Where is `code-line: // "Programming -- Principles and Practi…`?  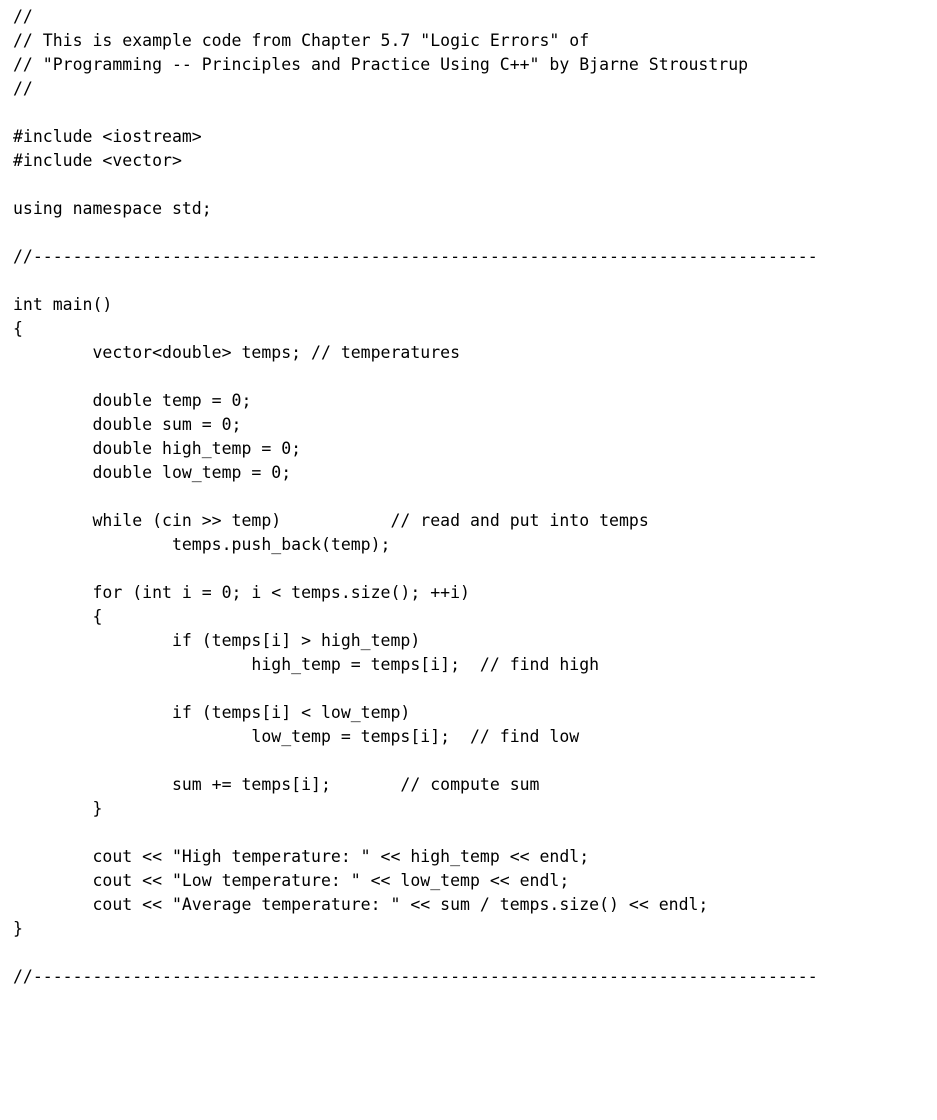 code-line: // "Programming -- Principles and Practi… is located at coordinates (381, 64).